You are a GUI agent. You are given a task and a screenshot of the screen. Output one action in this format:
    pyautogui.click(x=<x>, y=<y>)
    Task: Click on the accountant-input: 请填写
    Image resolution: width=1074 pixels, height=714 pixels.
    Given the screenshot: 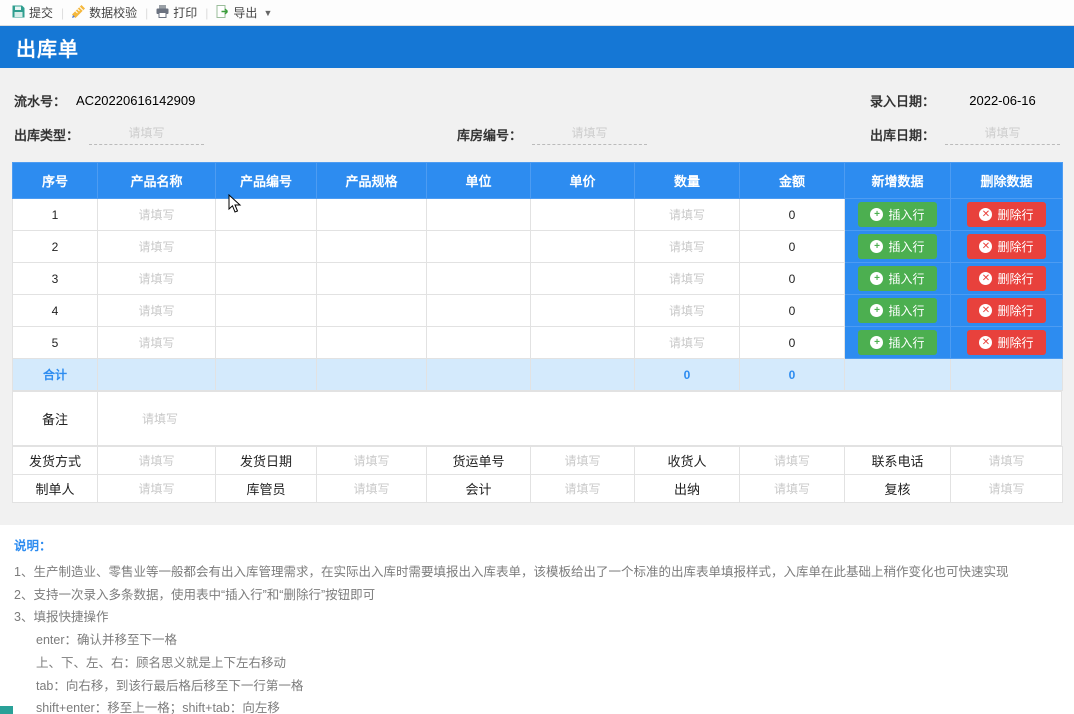 What is the action you would take?
    pyautogui.click(x=582, y=488)
    